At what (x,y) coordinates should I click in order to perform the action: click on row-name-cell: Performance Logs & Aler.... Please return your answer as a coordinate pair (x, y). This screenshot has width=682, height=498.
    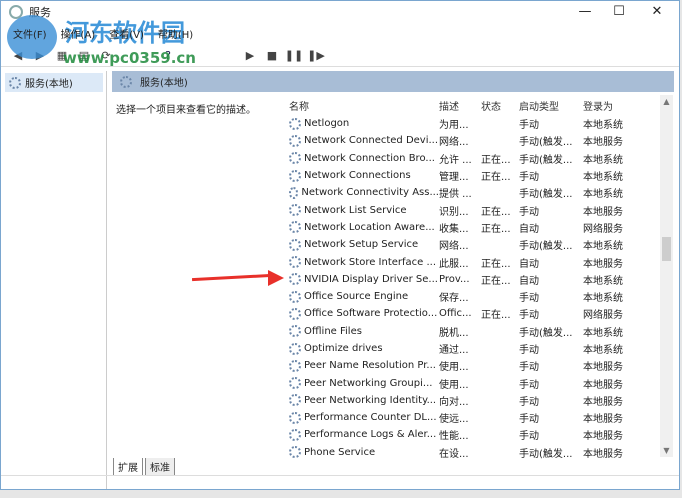
    Looking at the image, I should click on (364, 434).